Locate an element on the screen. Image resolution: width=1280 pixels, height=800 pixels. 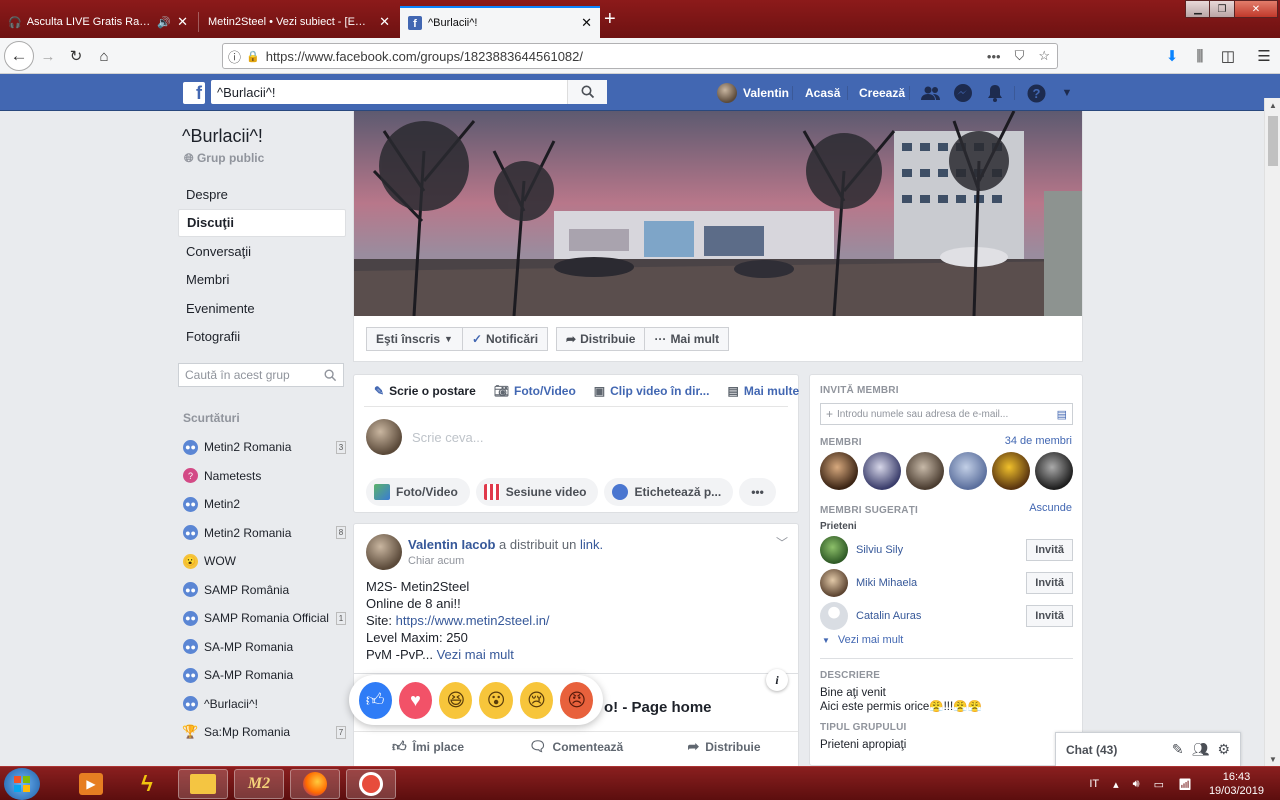
group-chat-icon: 👥︎ is located at coordinates (1201, 749).